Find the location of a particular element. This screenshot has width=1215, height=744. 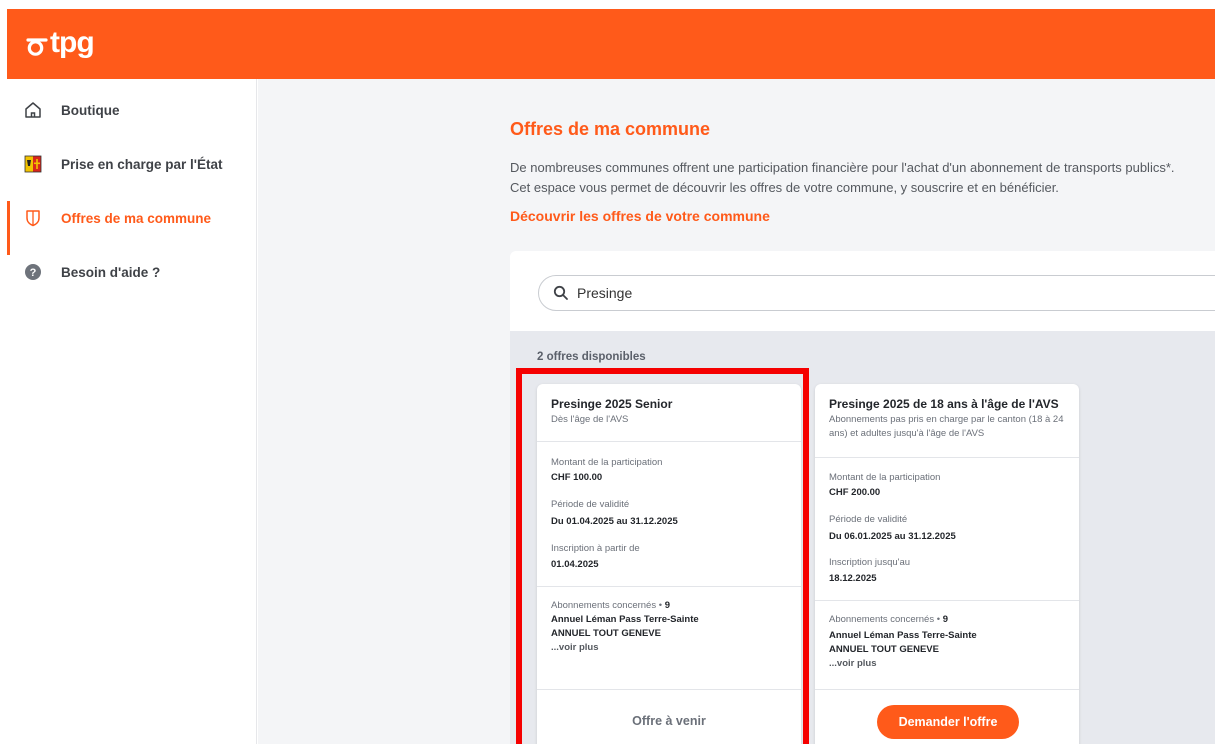

sidebar-item-aide: ? Besoin d'aide ? is located at coordinates (132, 272).